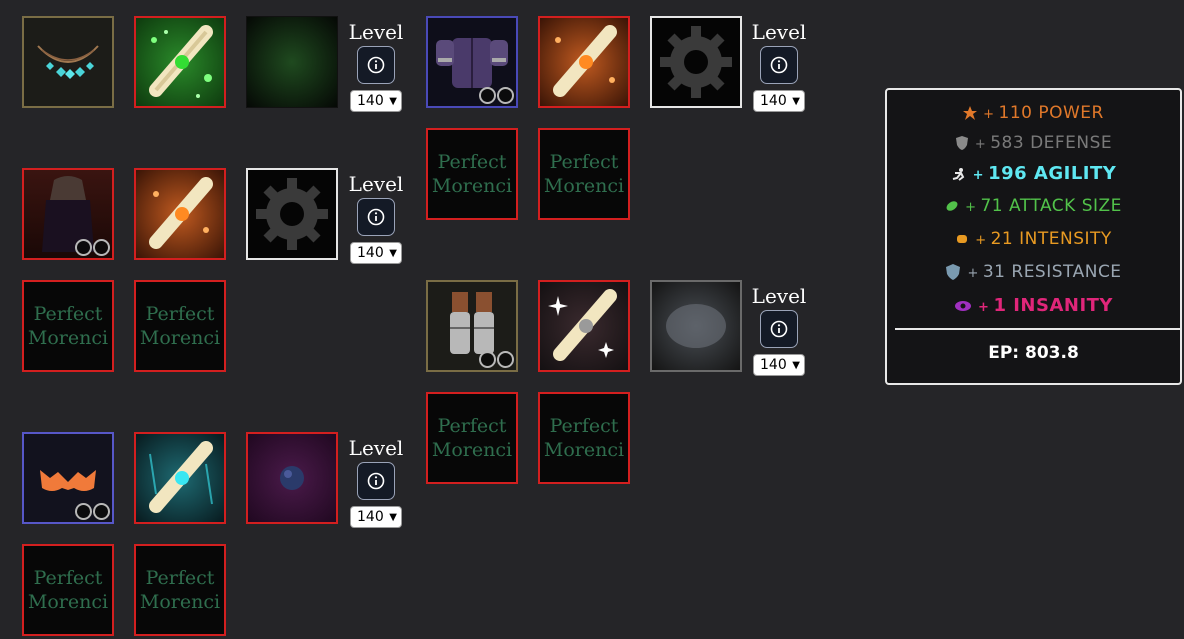 Image resolution: width=1184 pixels, height=639 pixels. I want to click on stat-defense: +583 DEFENSE, so click(1033, 143).